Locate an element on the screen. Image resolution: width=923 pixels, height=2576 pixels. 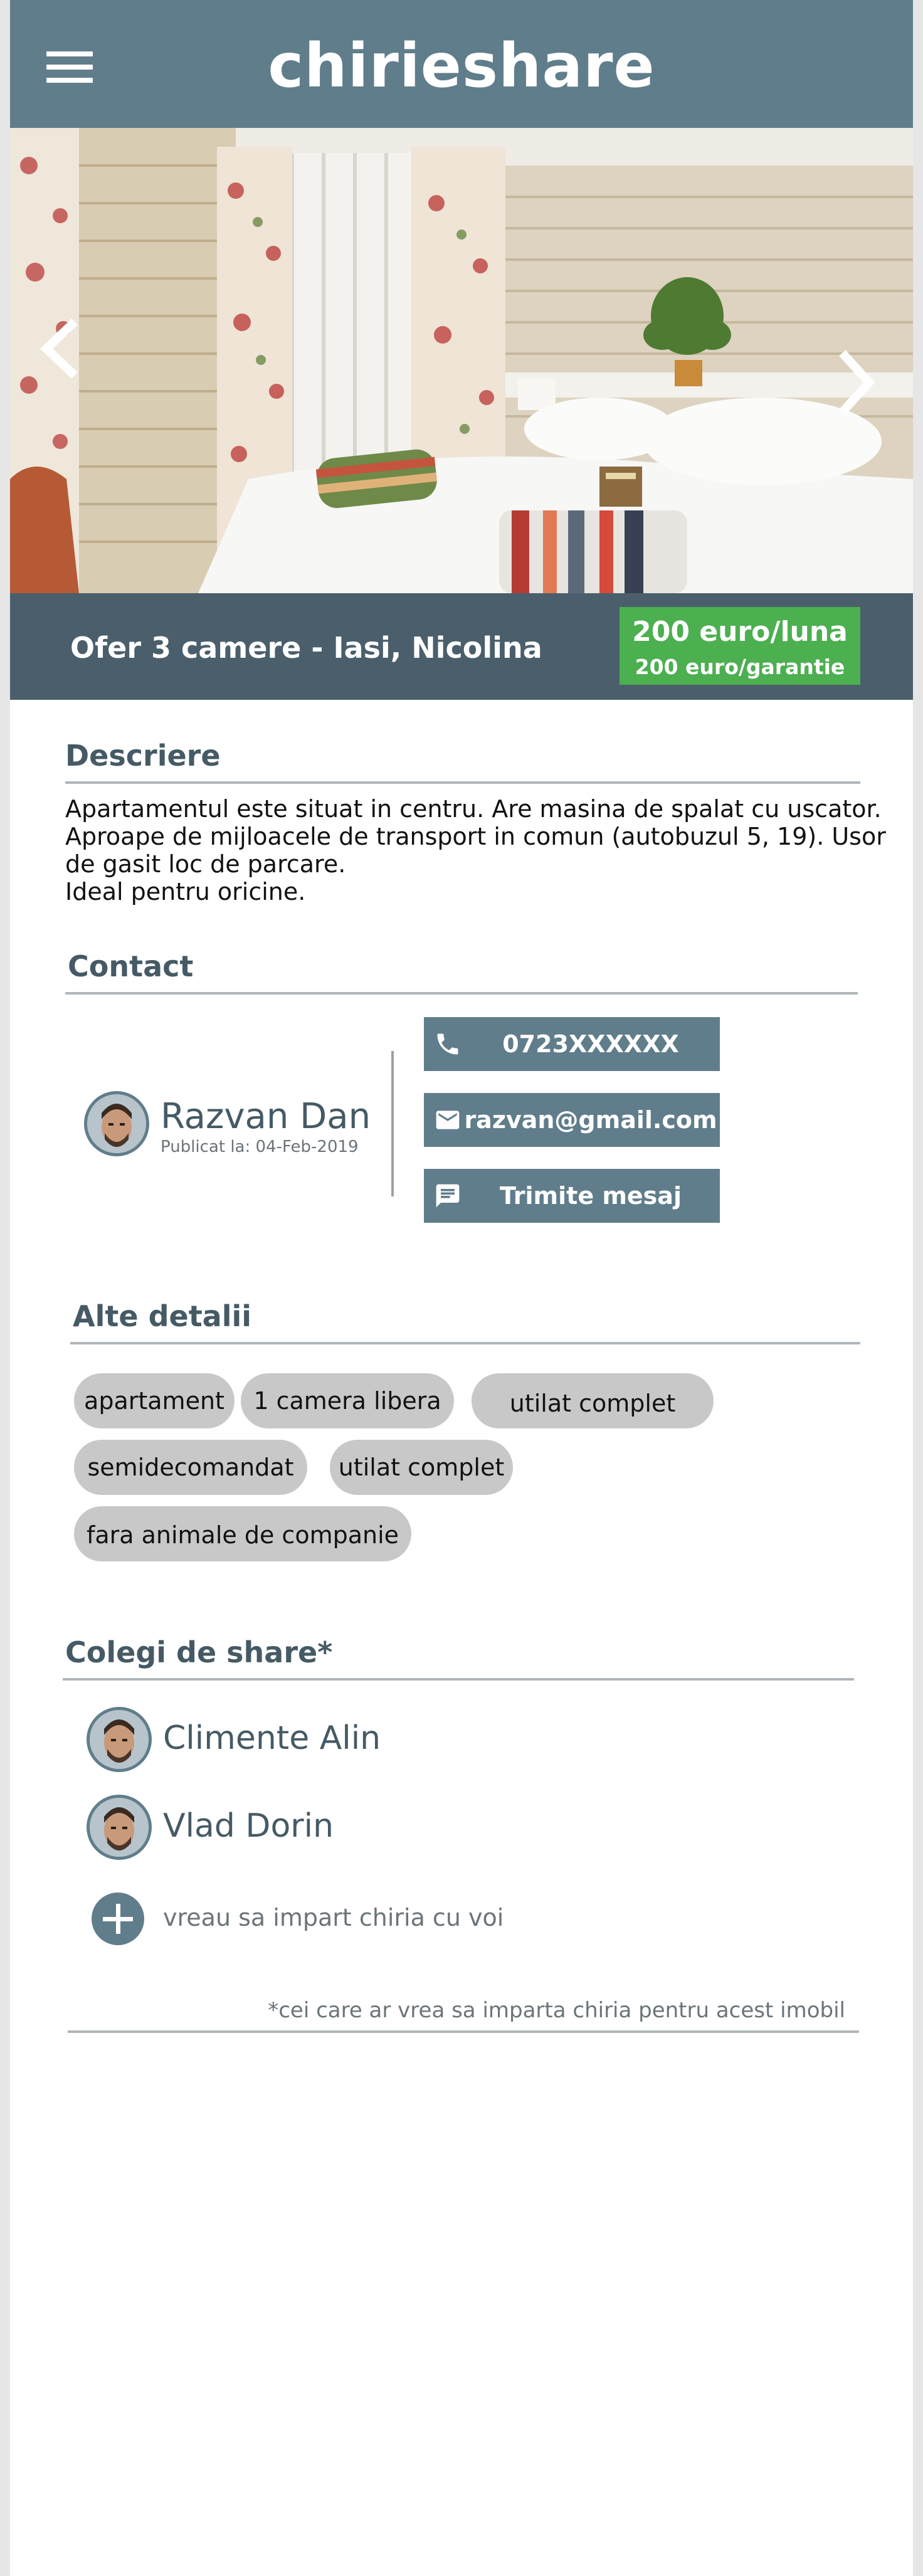
plus-icon is located at coordinates (118, 1918).